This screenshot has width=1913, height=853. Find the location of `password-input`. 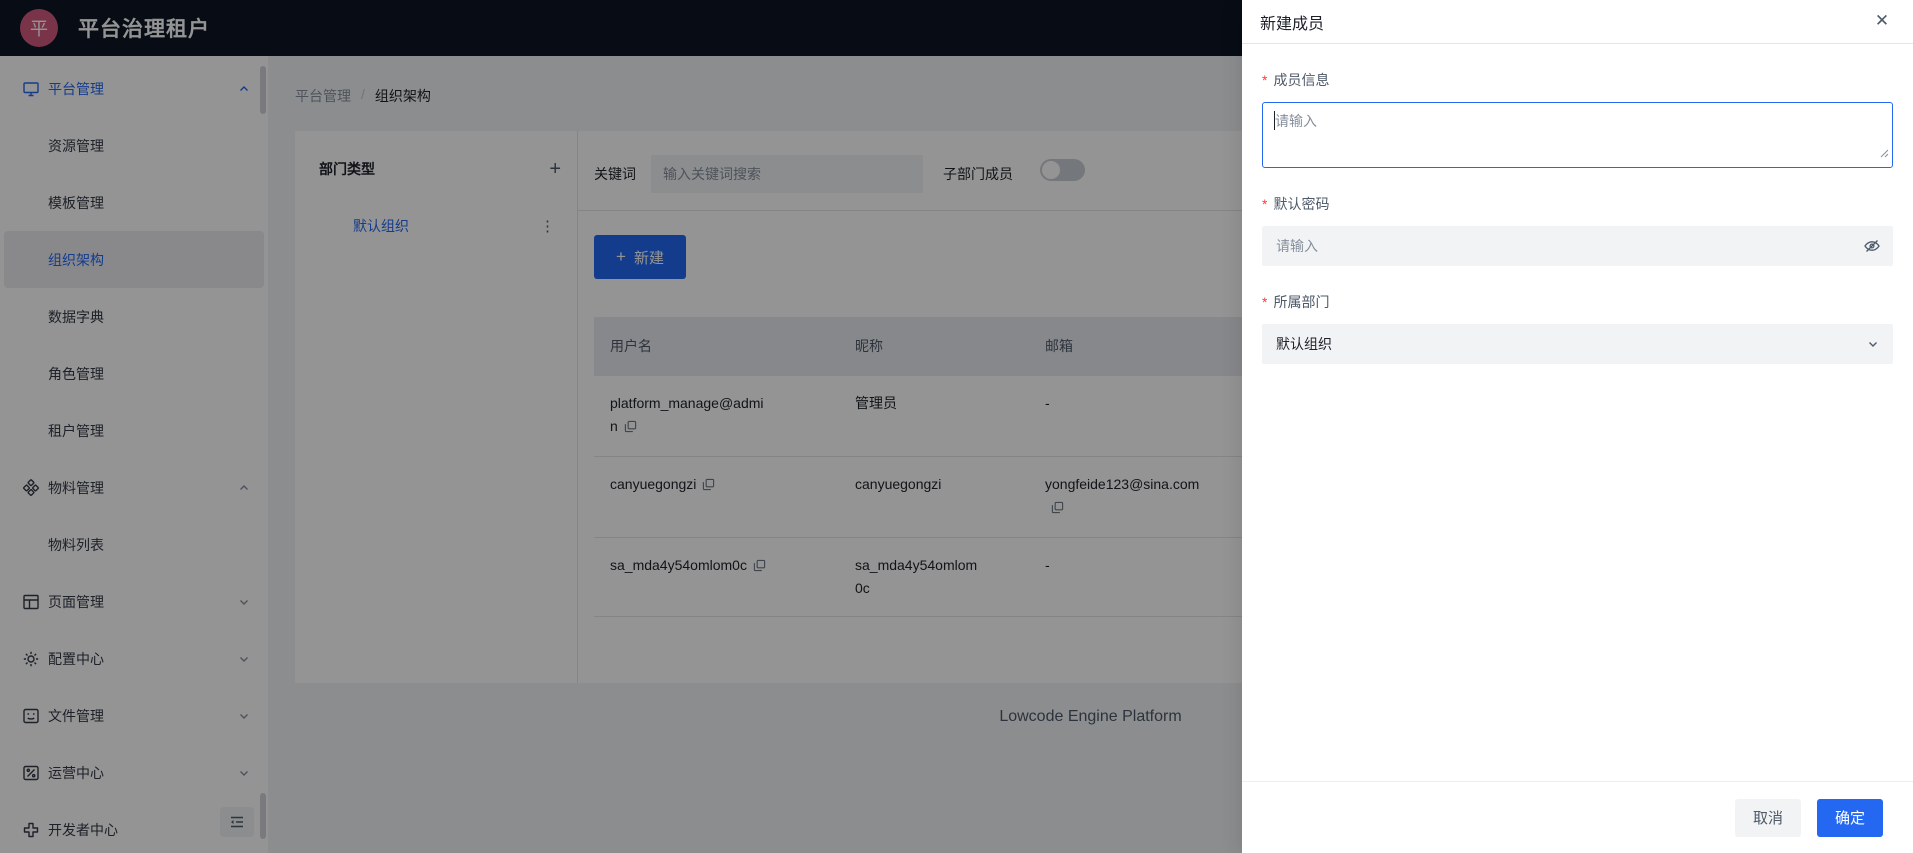

password-input is located at coordinates (1577, 246).